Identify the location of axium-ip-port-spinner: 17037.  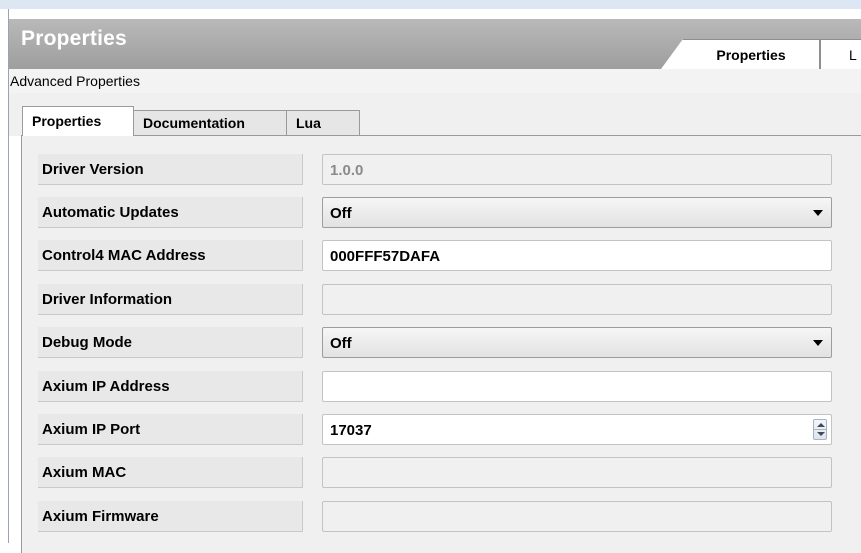
(577, 429).